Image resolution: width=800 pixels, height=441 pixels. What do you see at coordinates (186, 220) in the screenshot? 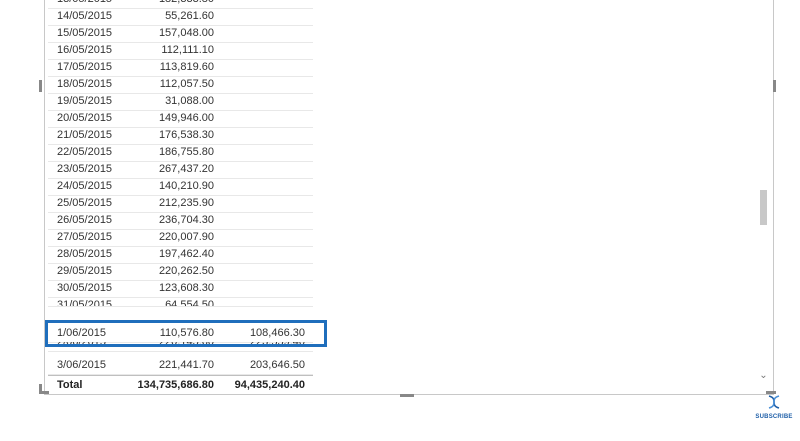
I see `row-value-1: 236,704.30` at bounding box center [186, 220].